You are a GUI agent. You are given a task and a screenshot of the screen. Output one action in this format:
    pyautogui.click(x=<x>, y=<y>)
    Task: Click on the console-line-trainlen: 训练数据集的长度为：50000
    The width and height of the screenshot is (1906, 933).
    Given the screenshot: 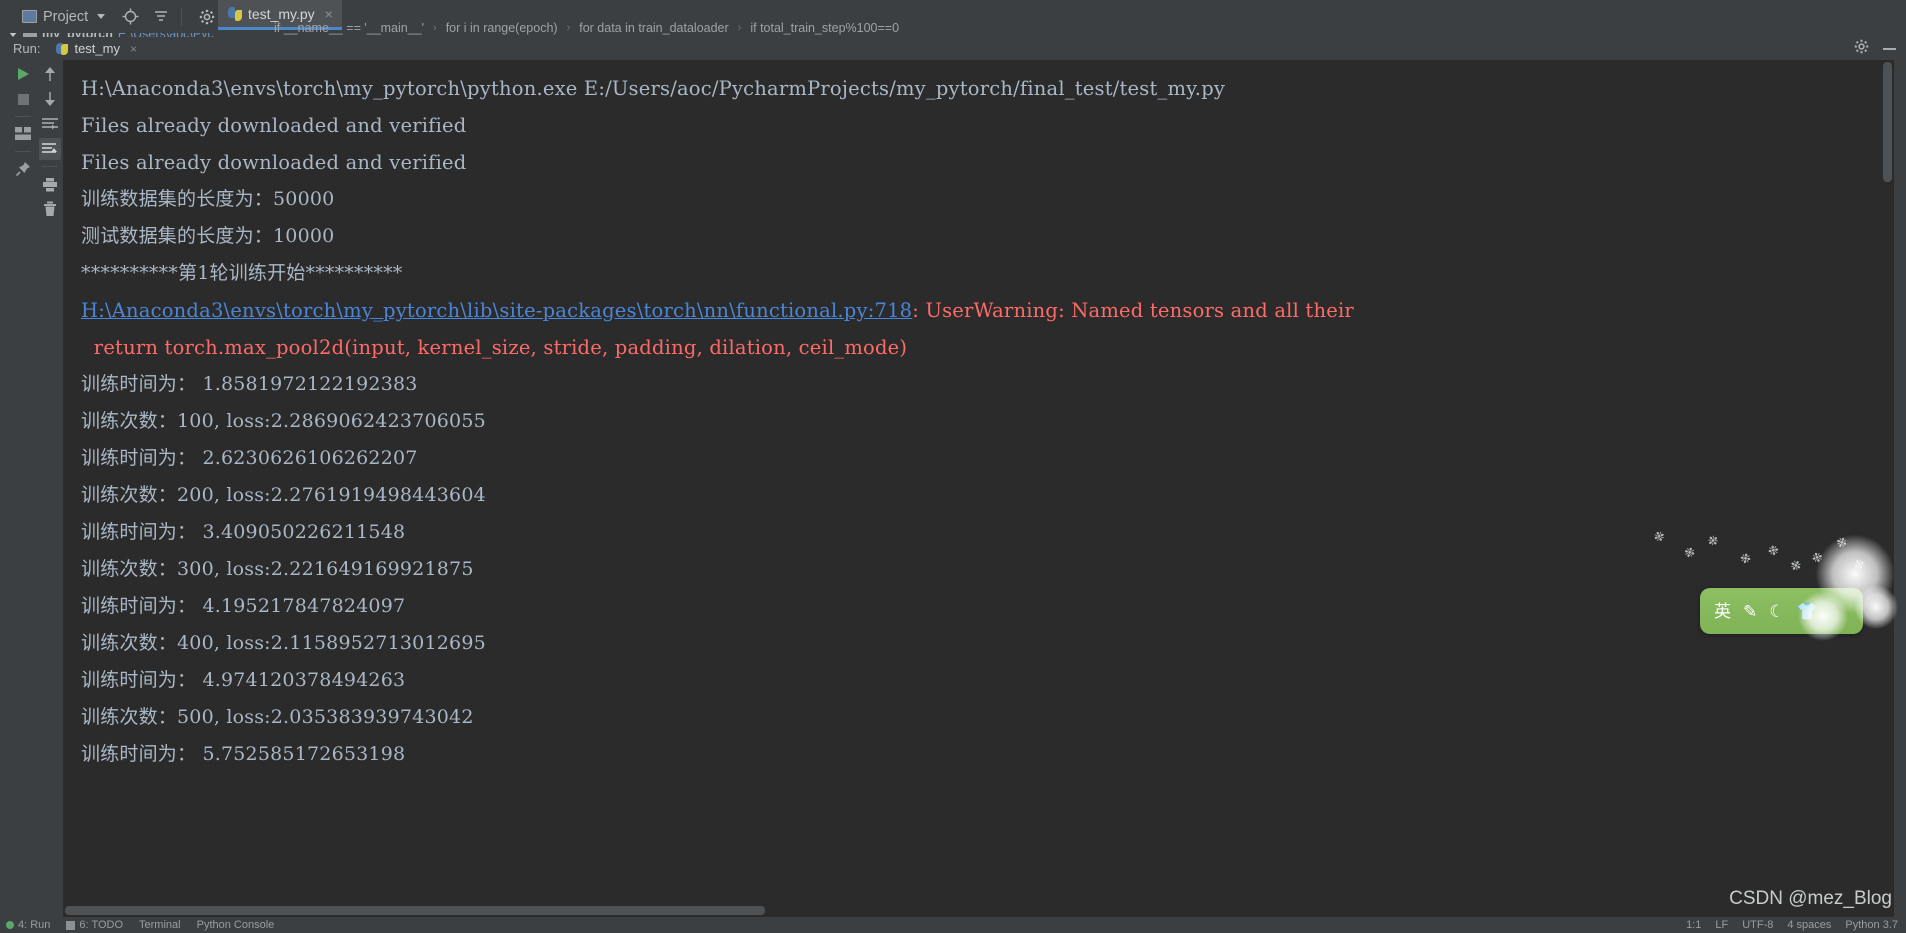 What is the action you would take?
    pyautogui.click(x=208, y=199)
    